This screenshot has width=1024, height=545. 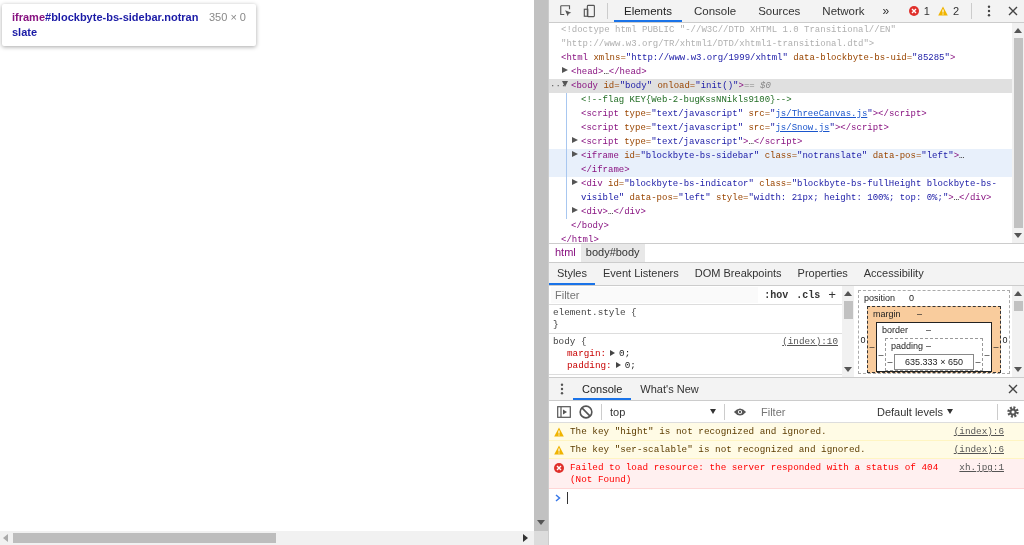 I want to click on panel-tab: Network, so click(x=843, y=11).